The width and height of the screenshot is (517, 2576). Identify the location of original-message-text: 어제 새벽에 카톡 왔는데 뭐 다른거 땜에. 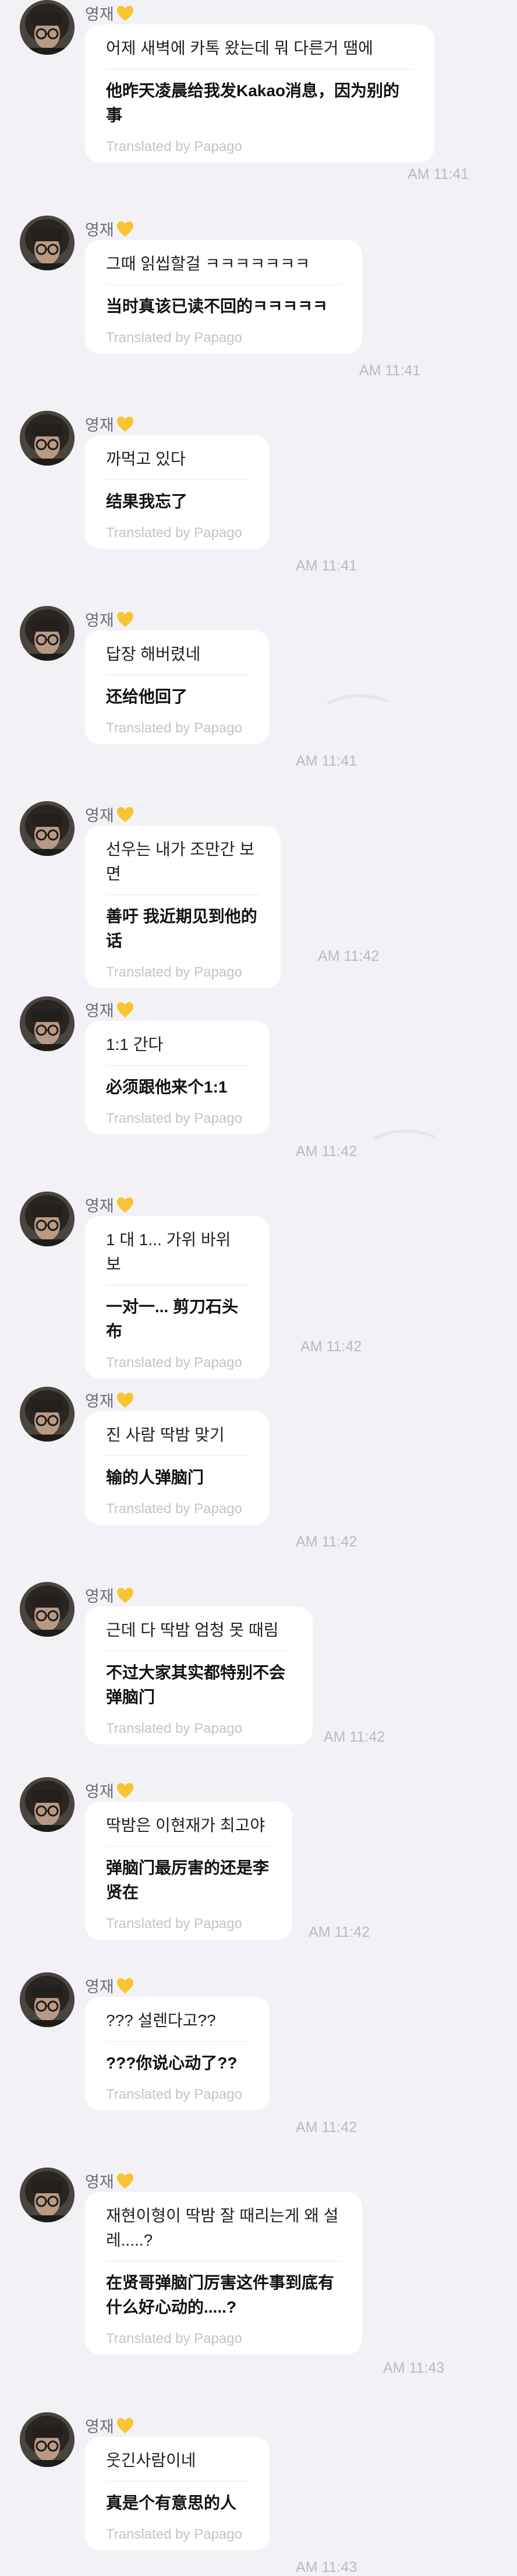
(259, 52).